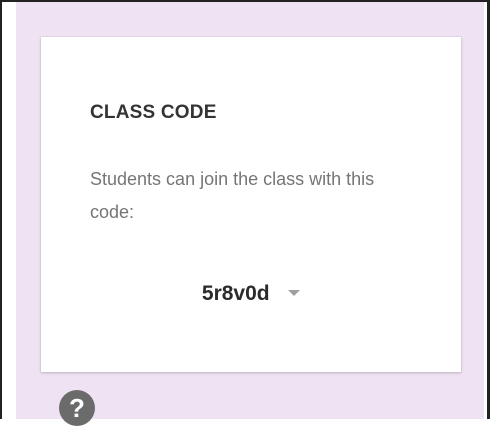 The height and width of the screenshot is (426, 490). What do you see at coordinates (294, 293) in the screenshot?
I see `caret-down-icon` at bounding box center [294, 293].